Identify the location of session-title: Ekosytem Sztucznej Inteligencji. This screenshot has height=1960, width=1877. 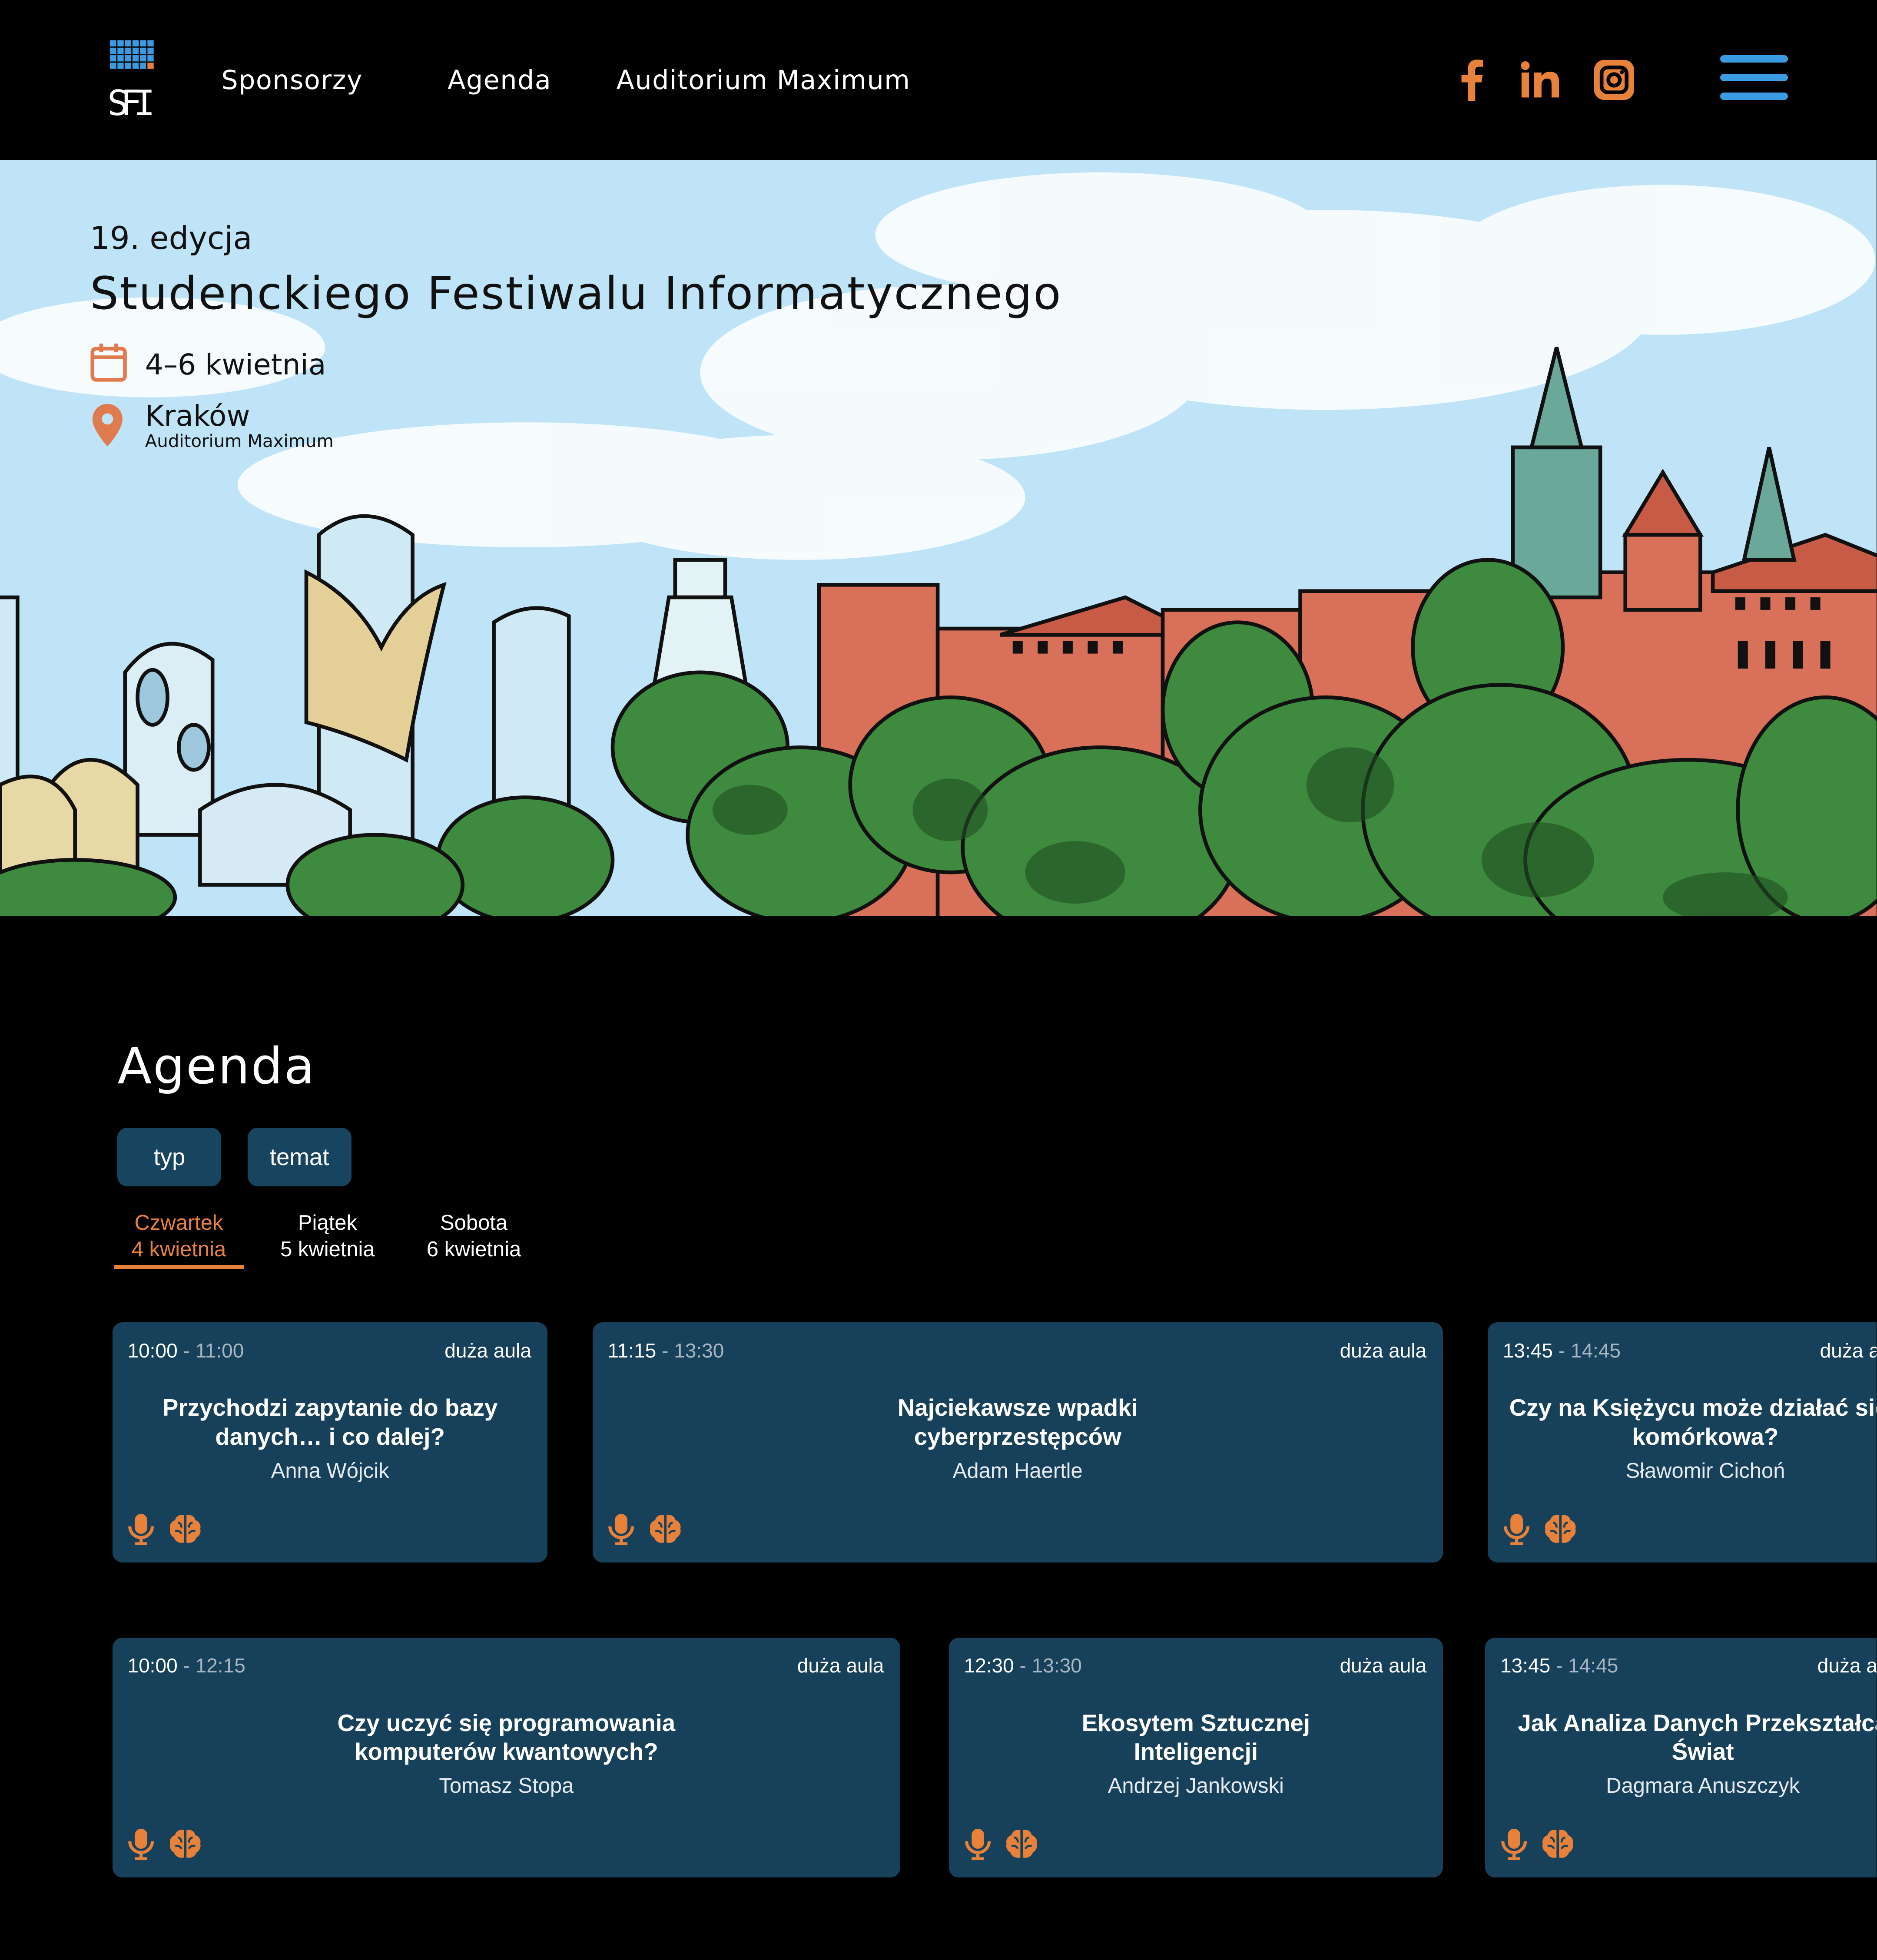
(1195, 1737).